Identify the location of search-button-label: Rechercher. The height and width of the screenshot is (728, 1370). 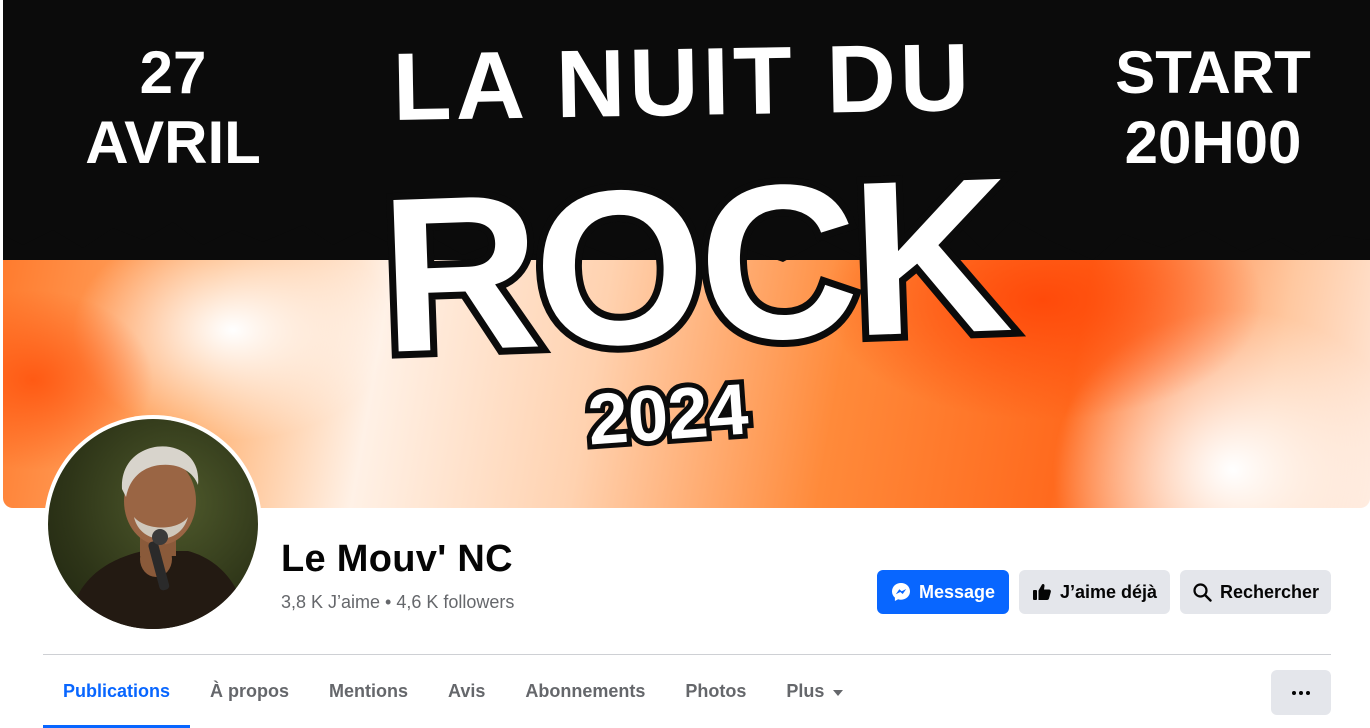
(1269, 591).